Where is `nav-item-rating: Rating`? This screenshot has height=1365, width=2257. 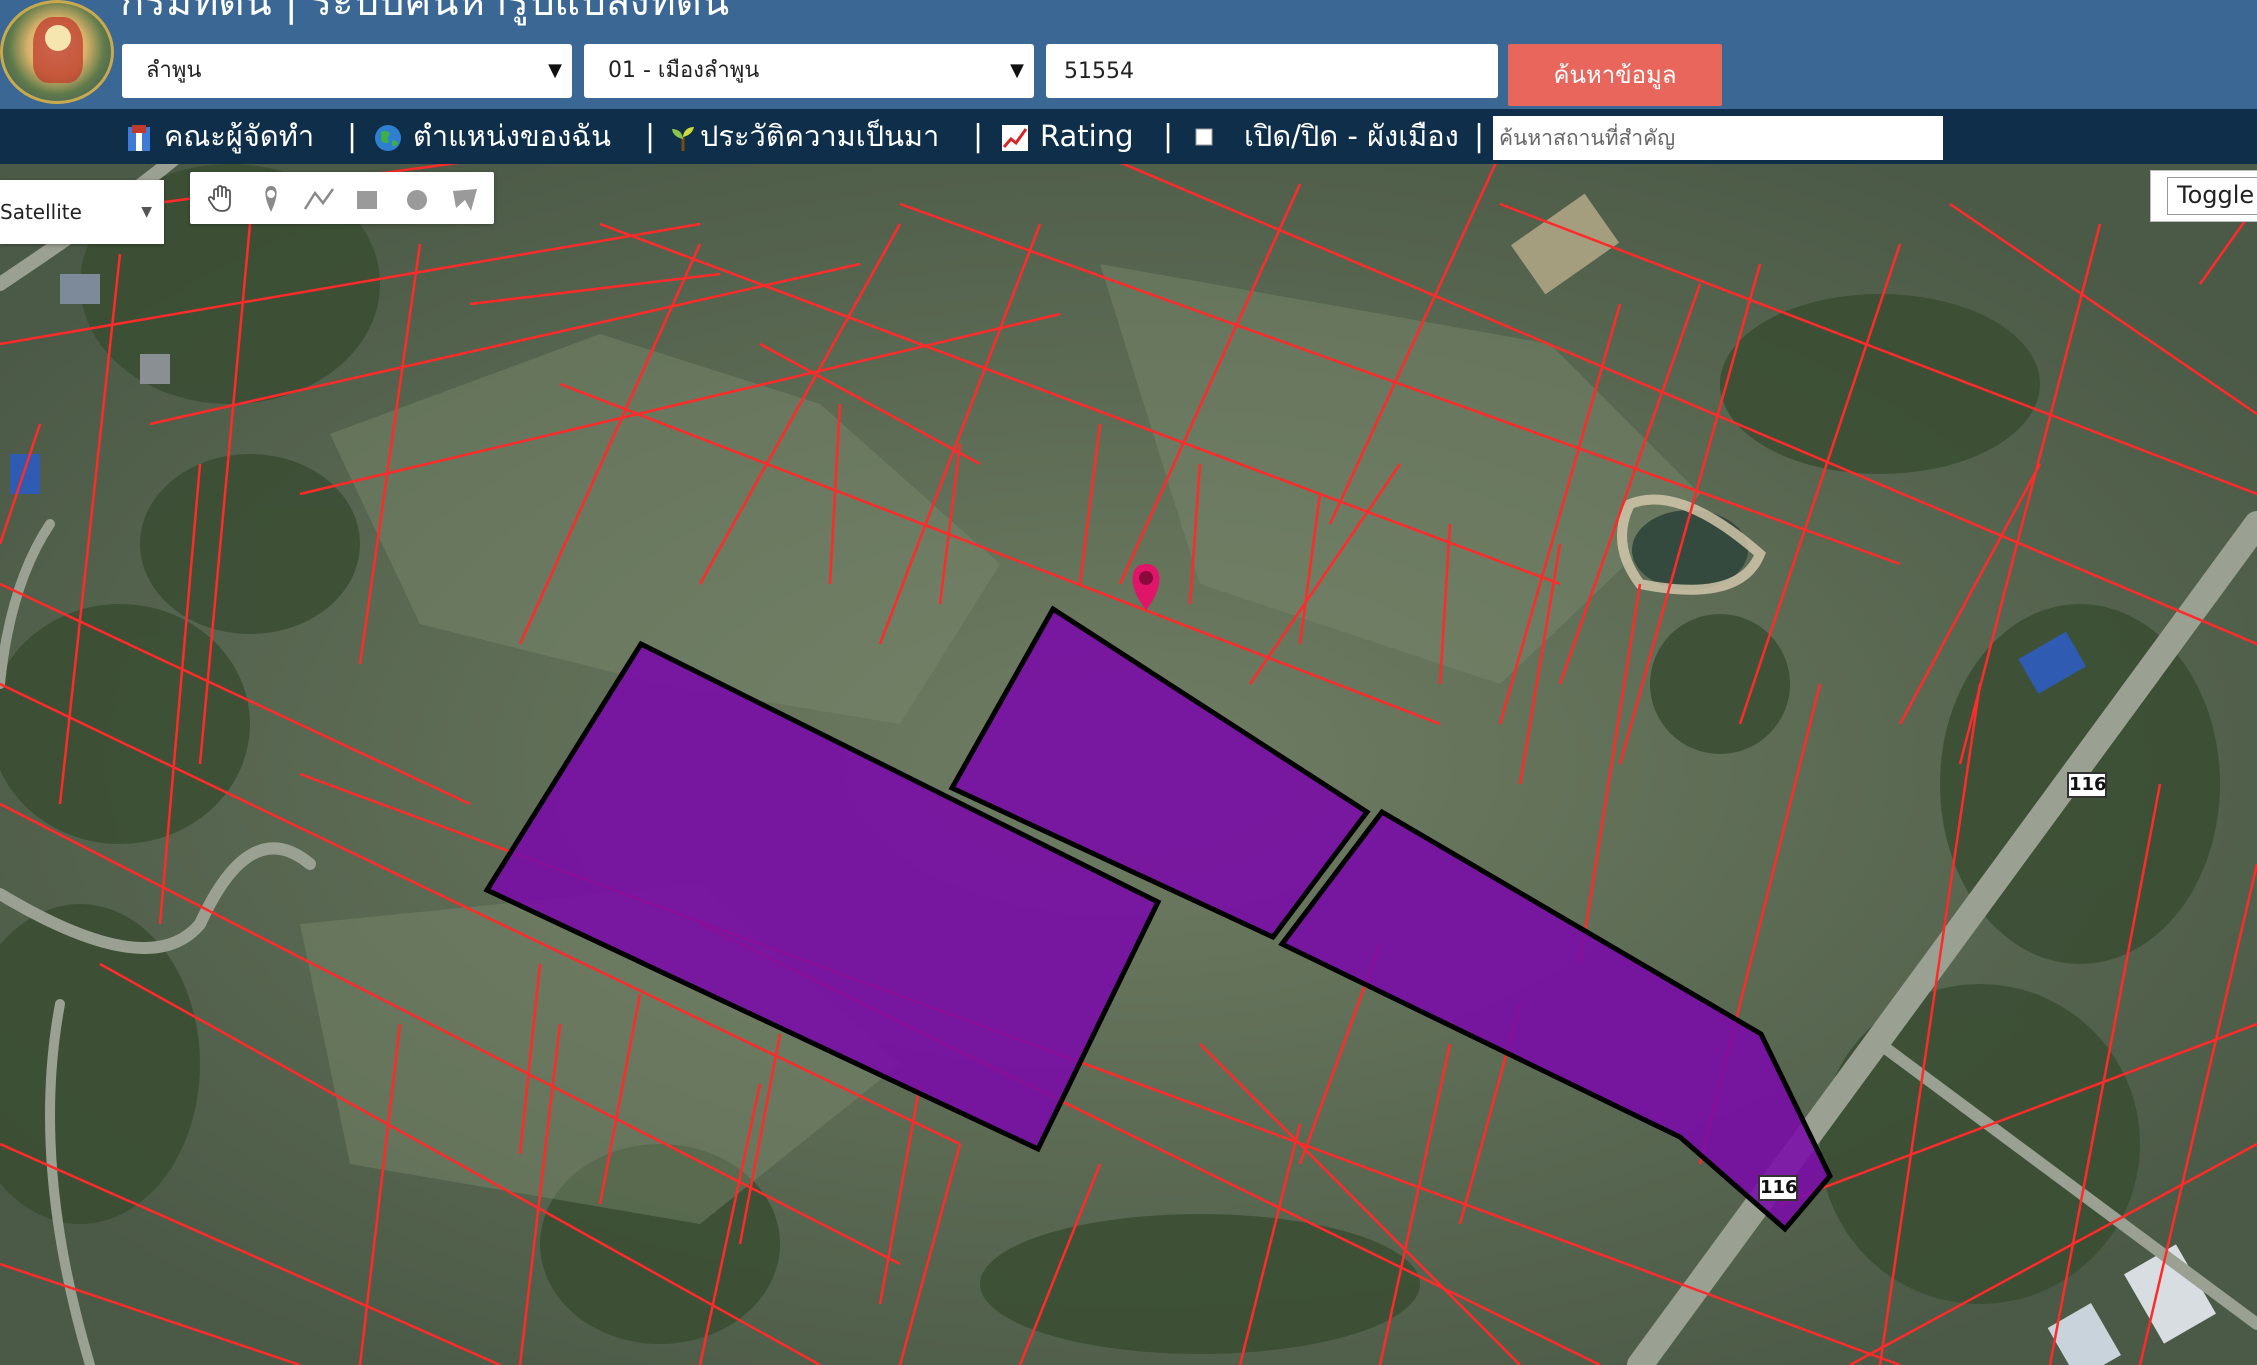
nav-item-rating: Rating is located at coordinates (1067, 136).